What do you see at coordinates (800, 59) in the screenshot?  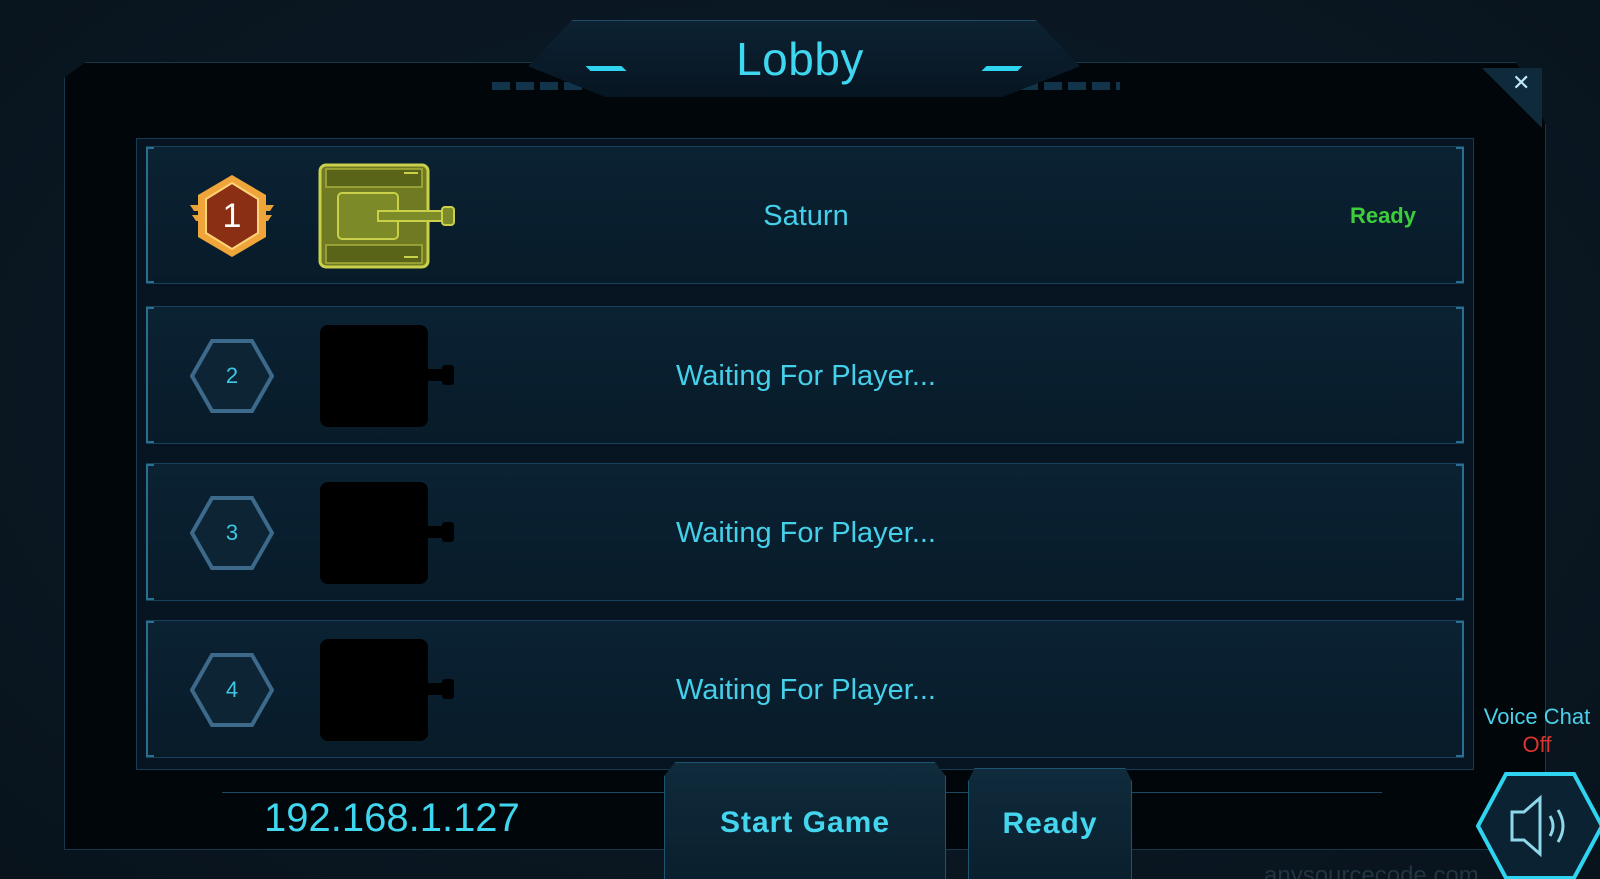 I see `page-title: Lobby` at bounding box center [800, 59].